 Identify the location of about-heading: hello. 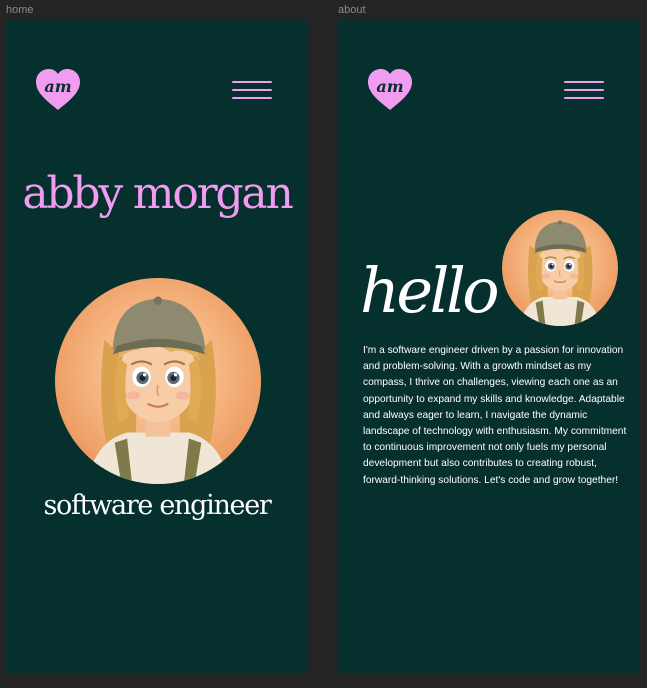
(430, 290).